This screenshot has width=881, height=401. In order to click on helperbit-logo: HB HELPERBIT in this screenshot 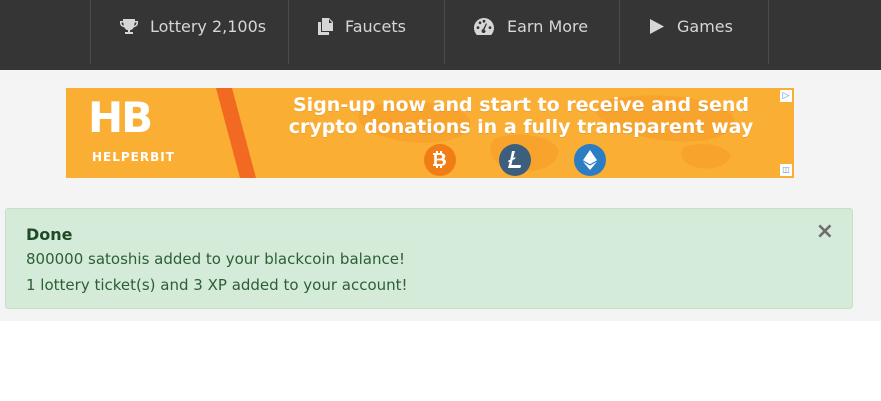, I will do `click(146, 133)`.